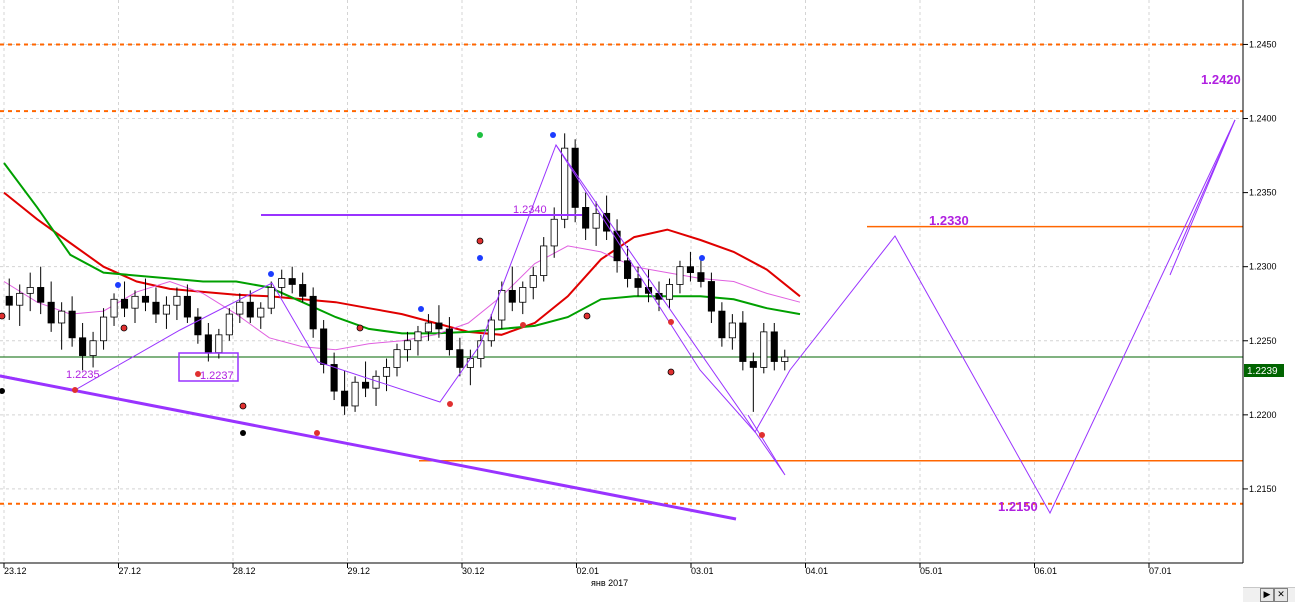  I want to click on y-tick-label: 1.2200, so click(1263, 415).